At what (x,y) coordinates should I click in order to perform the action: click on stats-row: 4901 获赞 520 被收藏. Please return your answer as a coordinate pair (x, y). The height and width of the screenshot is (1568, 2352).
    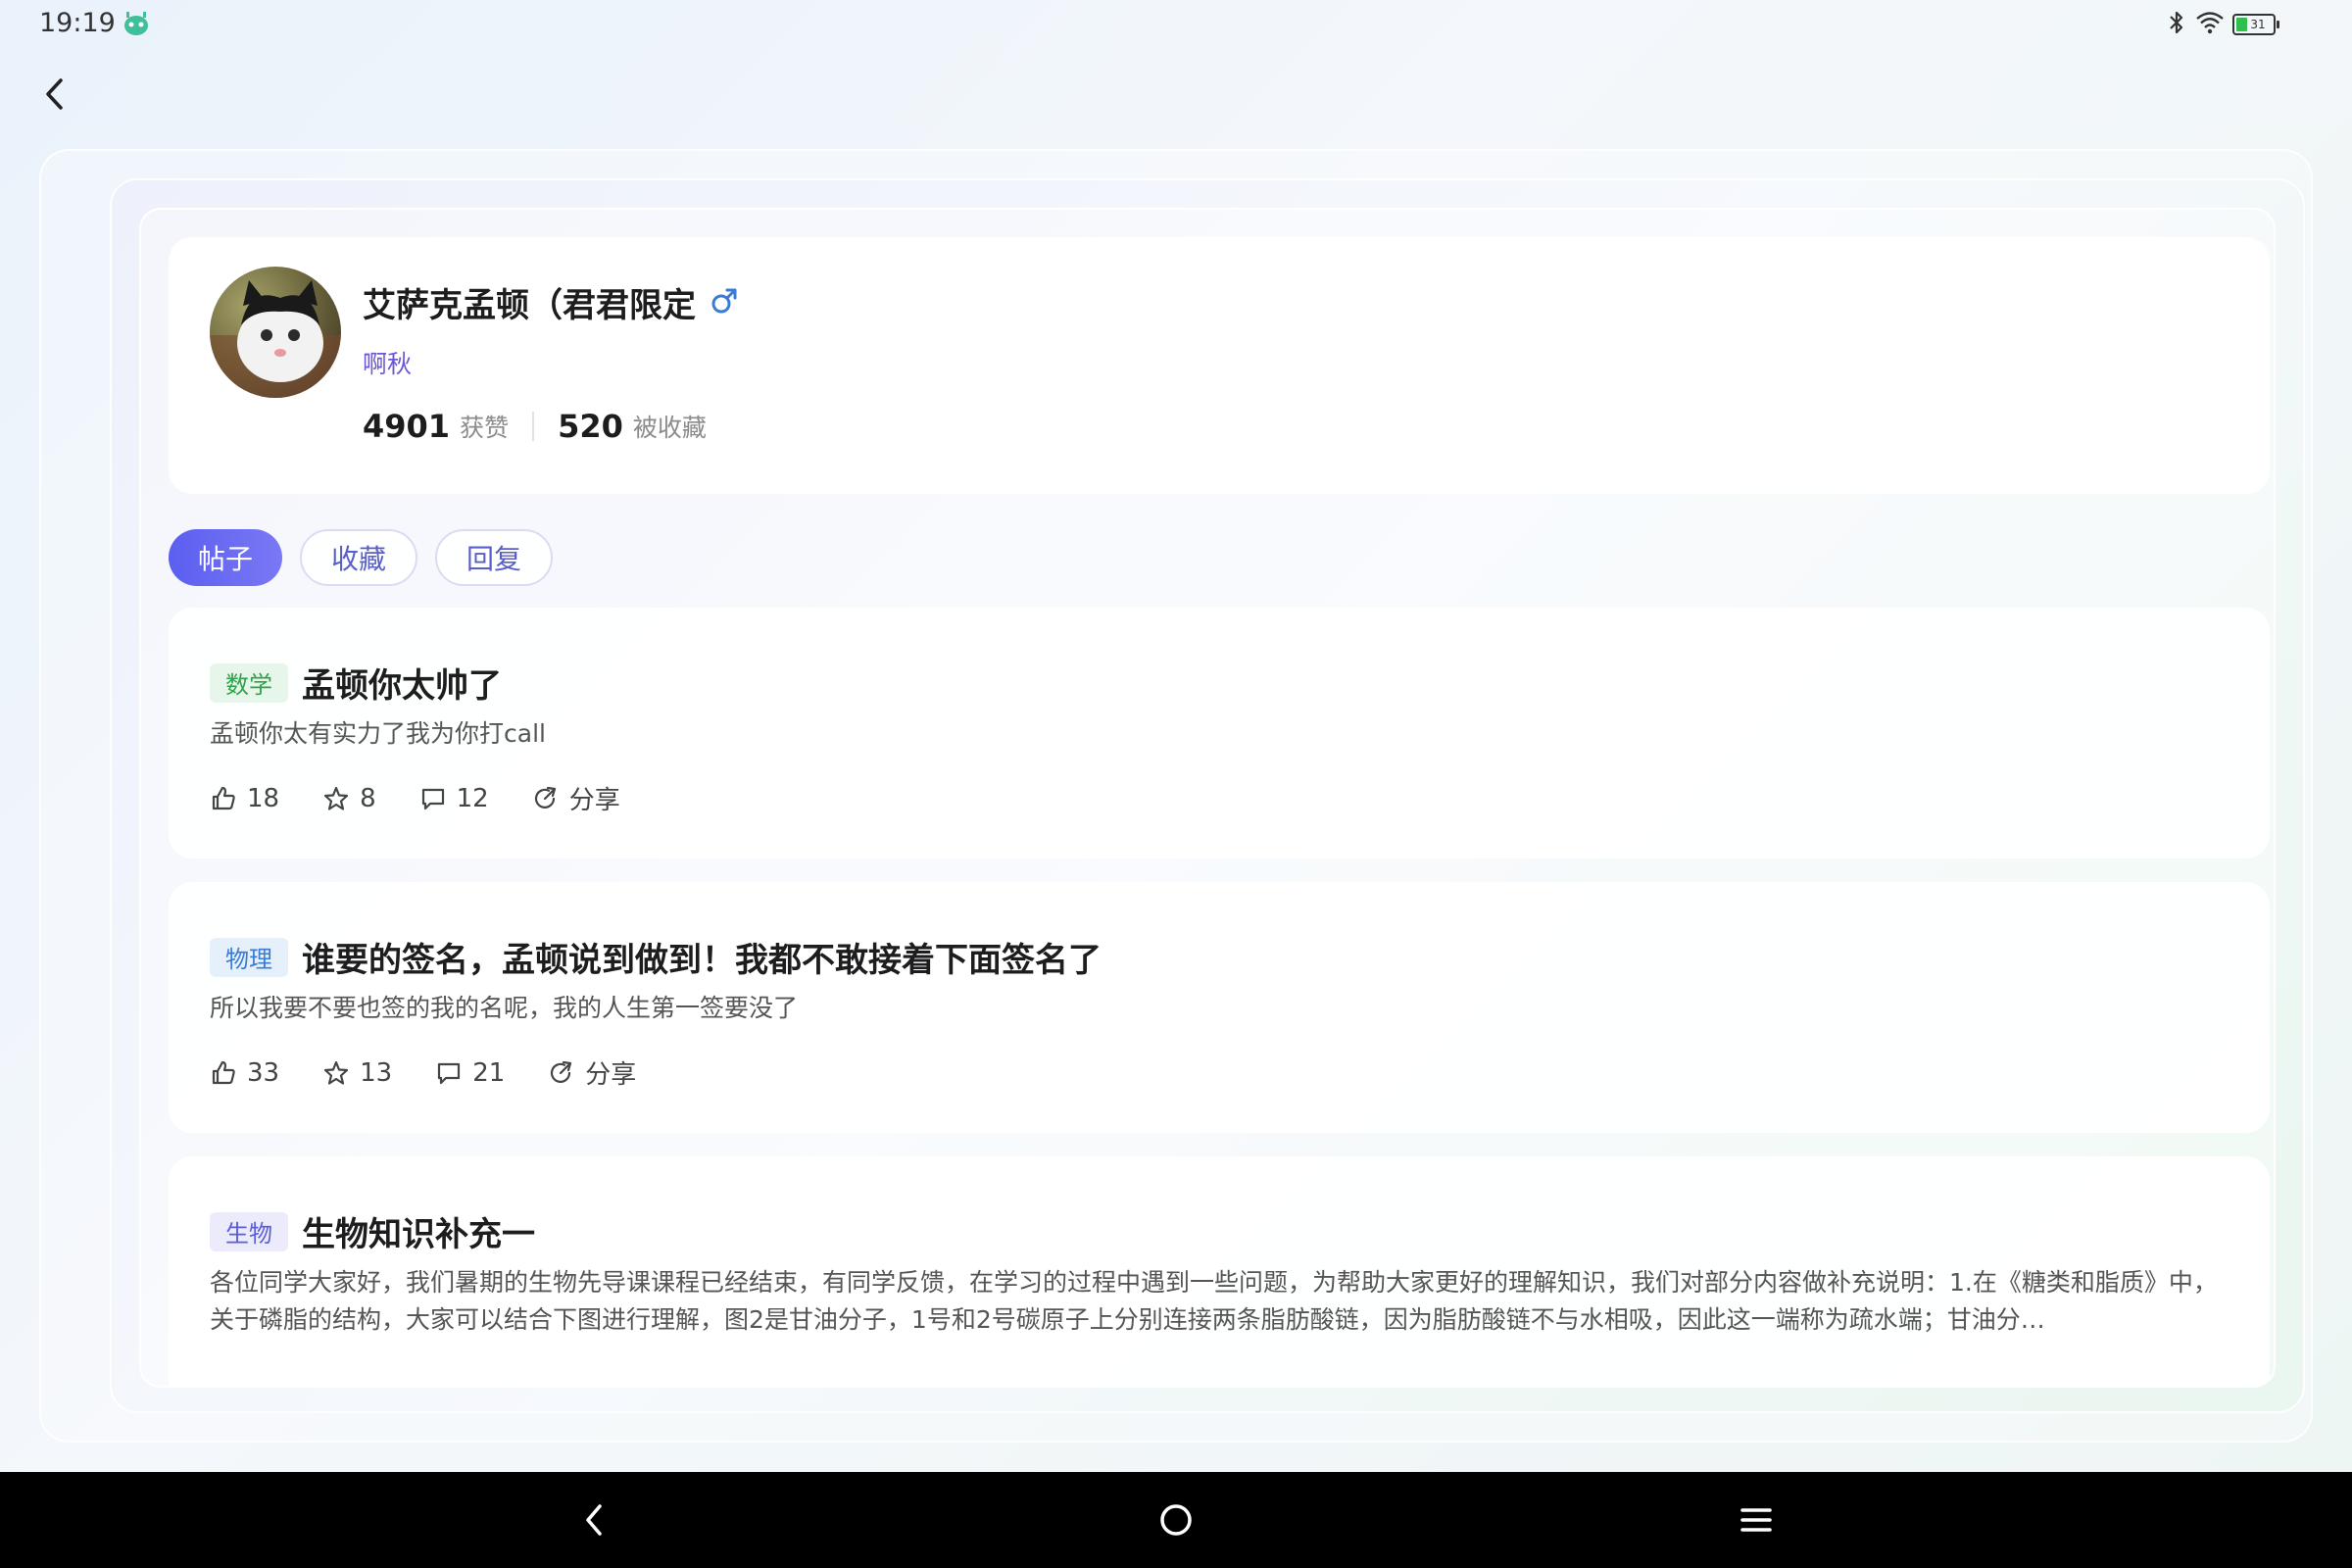
    Looking at the image, I should click on (535, 426).